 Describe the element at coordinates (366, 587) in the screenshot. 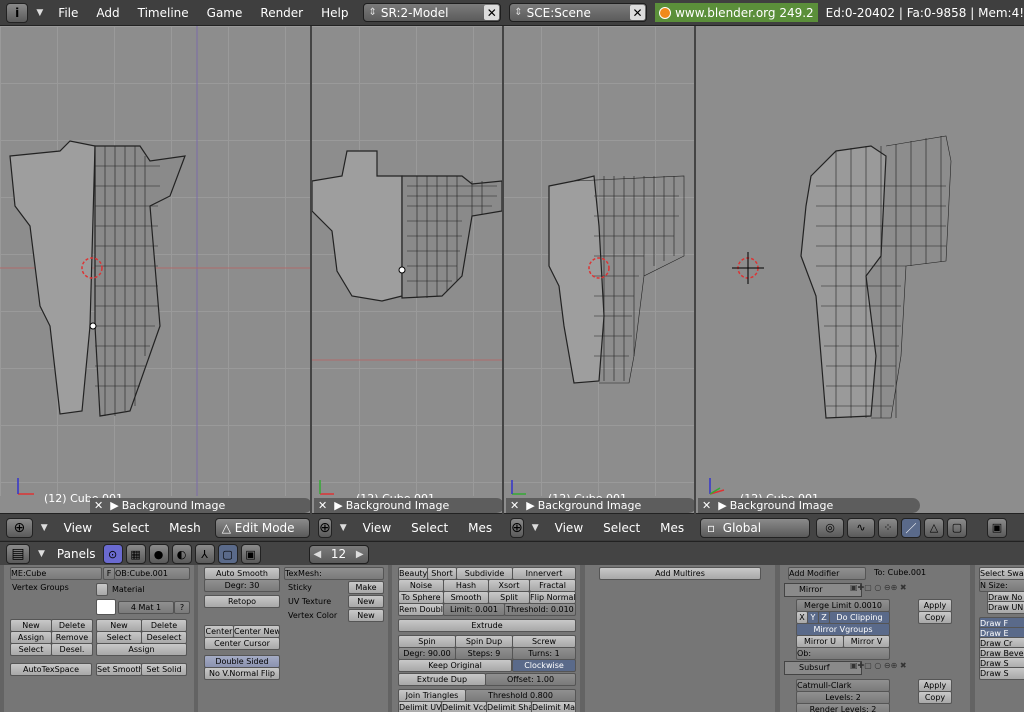

I see `make-sticky-button: Make` at that location.